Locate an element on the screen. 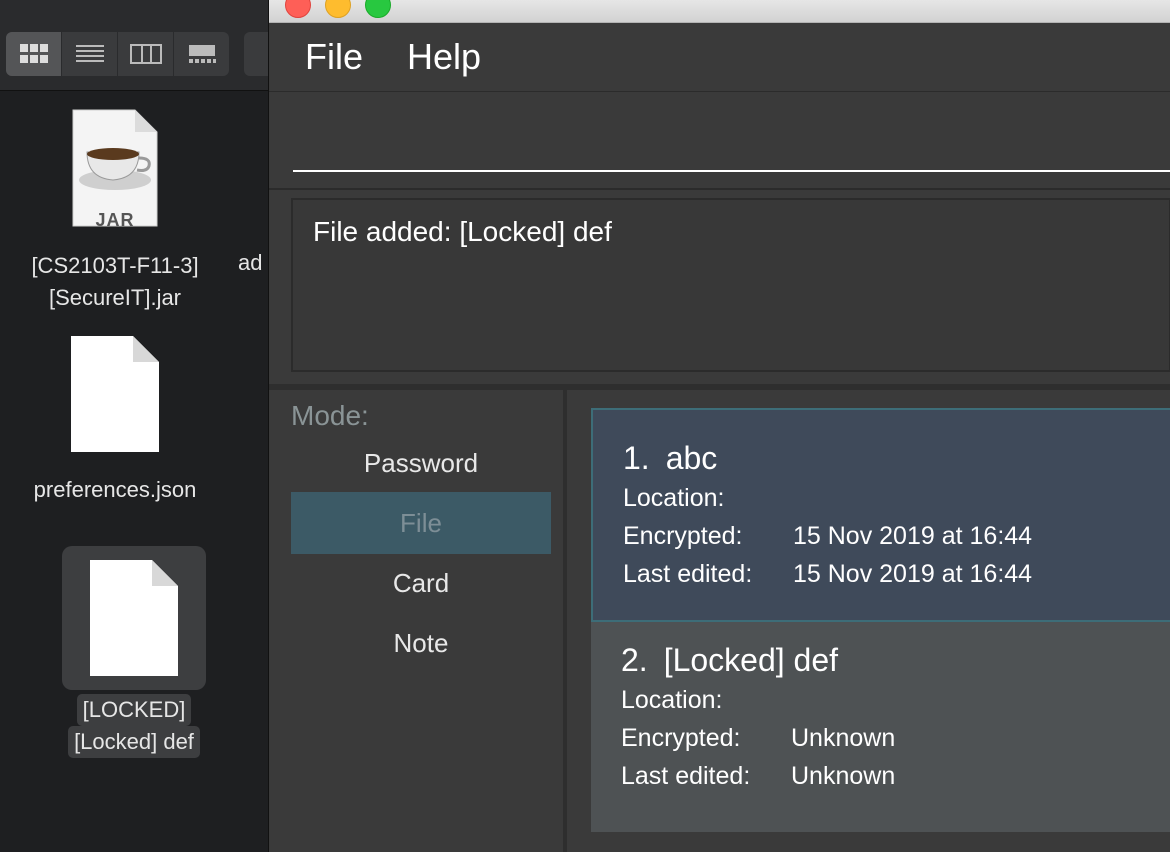 The image size is (1170, 852). file-name: preferences.json is located at coordinates (115, 489).